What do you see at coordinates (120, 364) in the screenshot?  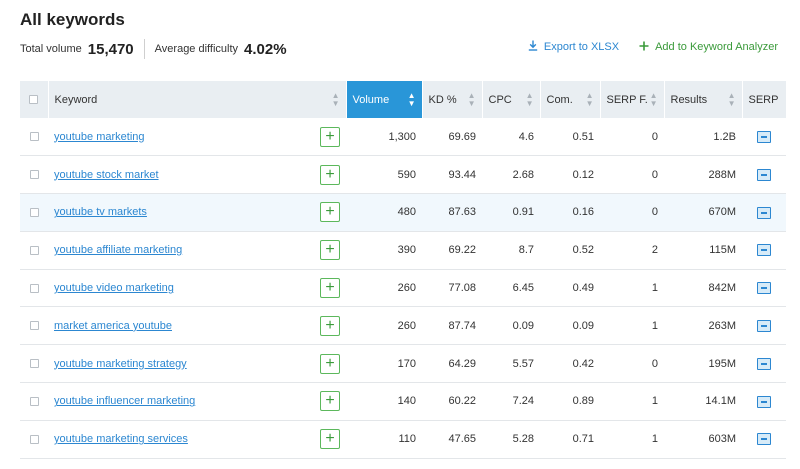 I see `keyword-link: youtube marketing strategy` at bounding box center [120, 364].